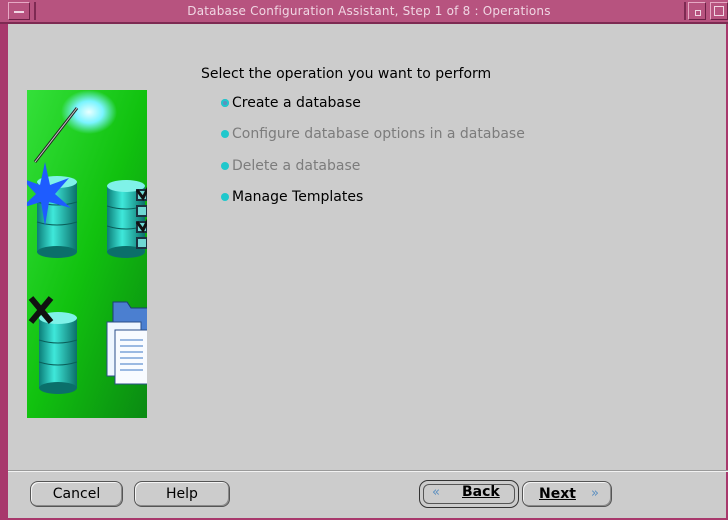 This screenshot has height=520, width=728. I want to click on minimize-button, so click(697, 11).